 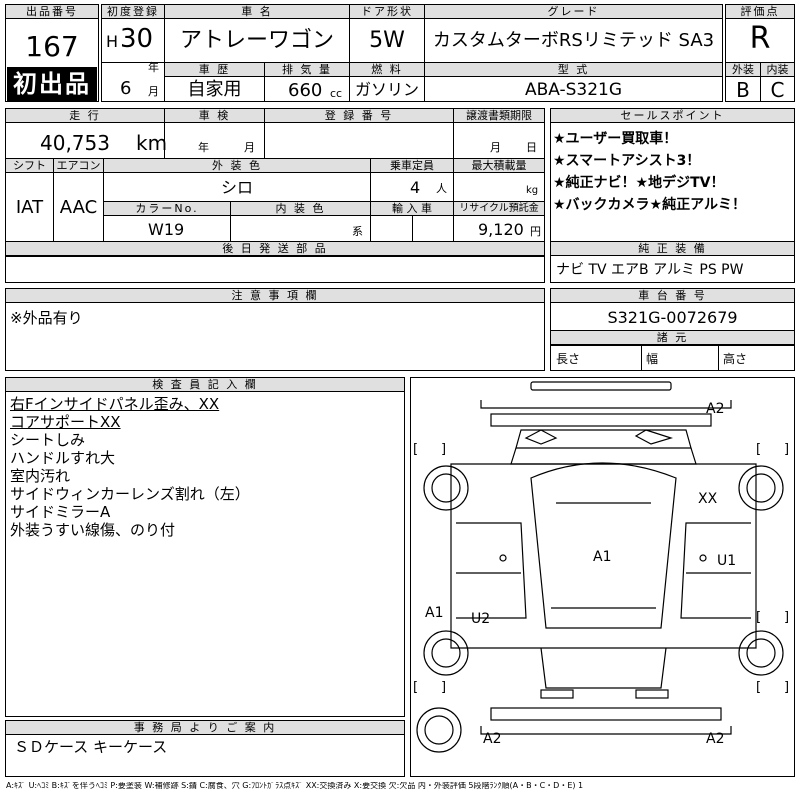 What do you see at coordinates (499, 116) in the screenshot?
I see `transfer-label: 譲渡書類期限` at bounding box center [499, 116].